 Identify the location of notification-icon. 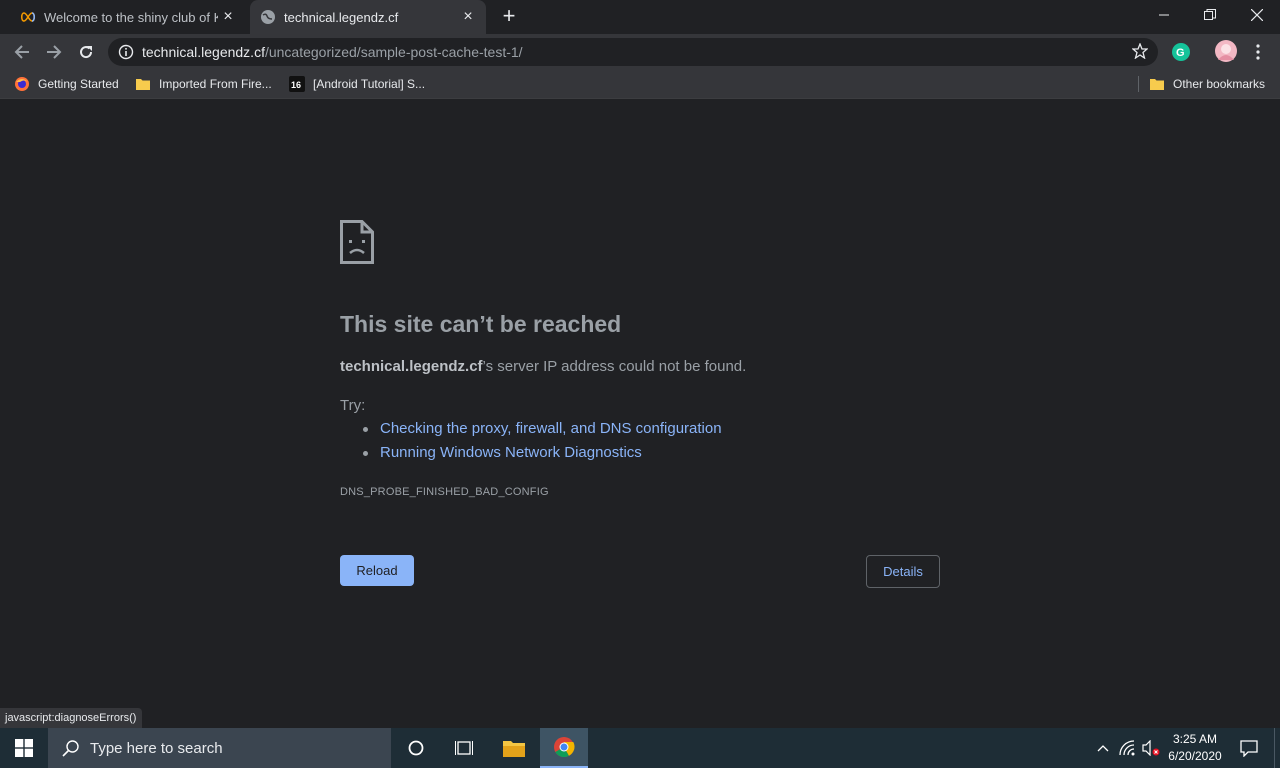
(1249, 748).